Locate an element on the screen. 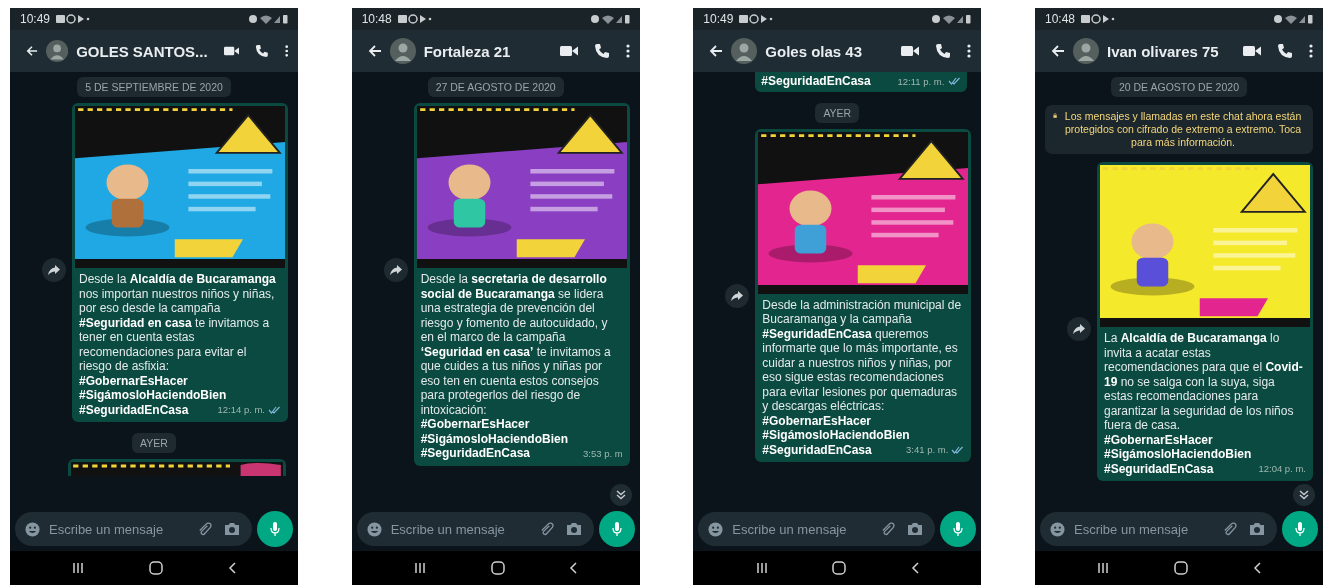 The image size is (1329, 585). message-bubble: #SeguridadEnCasa 12:11 p. m. is located at coordinates (861, 82).